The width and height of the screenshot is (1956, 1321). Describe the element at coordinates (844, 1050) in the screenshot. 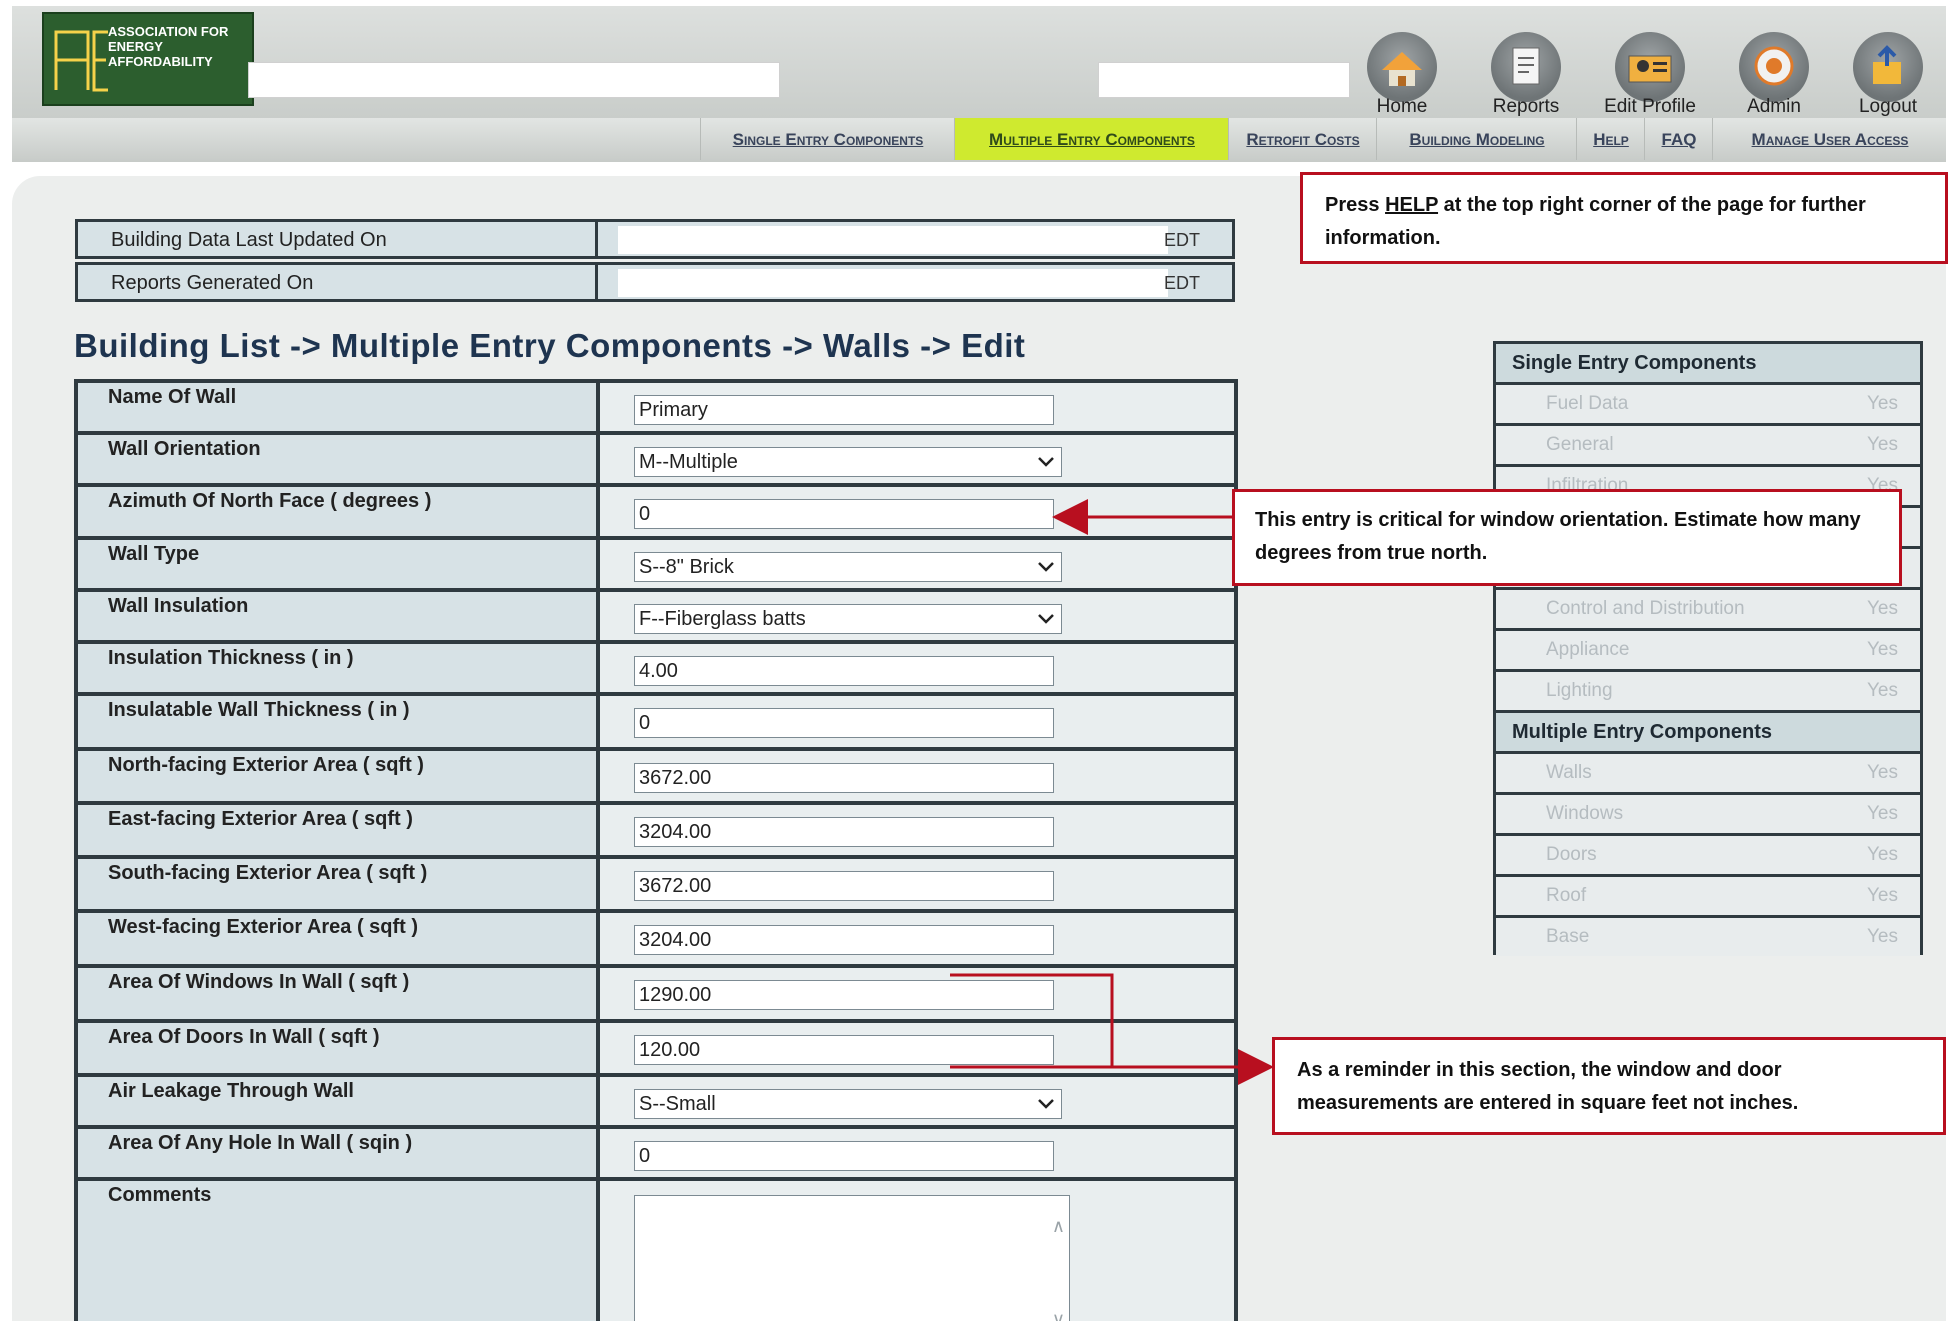

I see `form-input: 120.00` at that location.